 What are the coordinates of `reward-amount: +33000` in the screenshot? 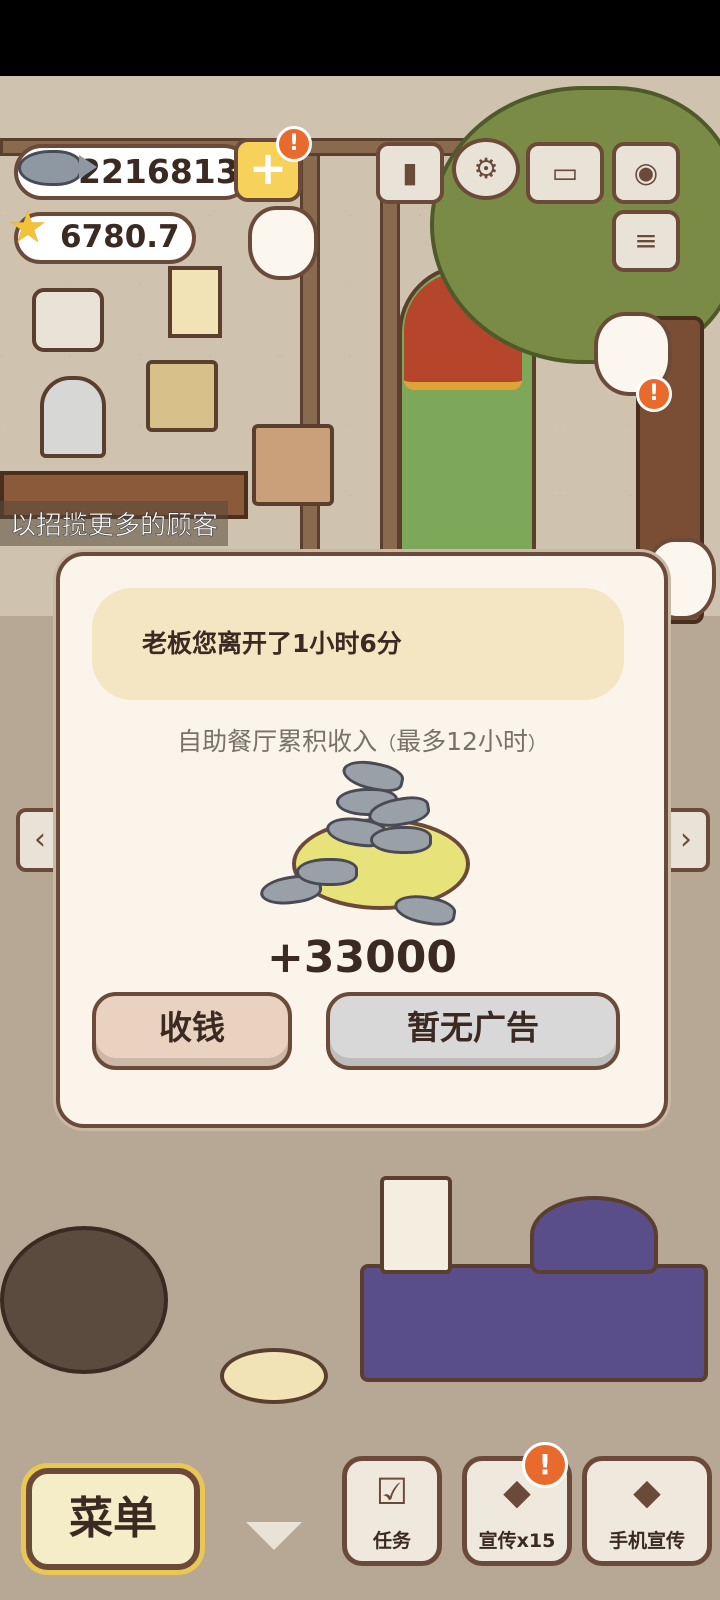 It's located at (362, 957).